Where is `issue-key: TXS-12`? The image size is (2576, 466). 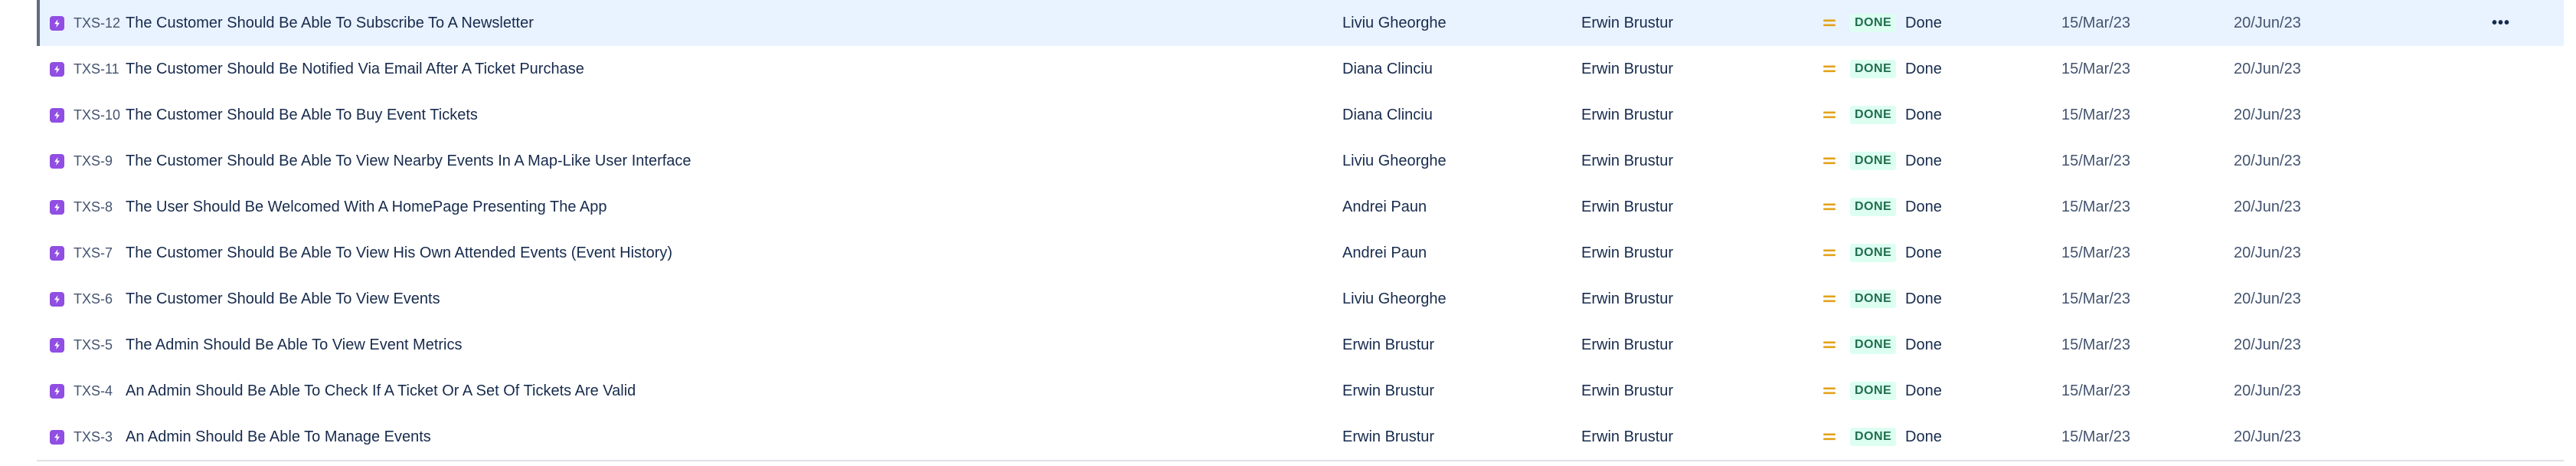
issue-key: TXS-12 is located at coordinates (97, 23).